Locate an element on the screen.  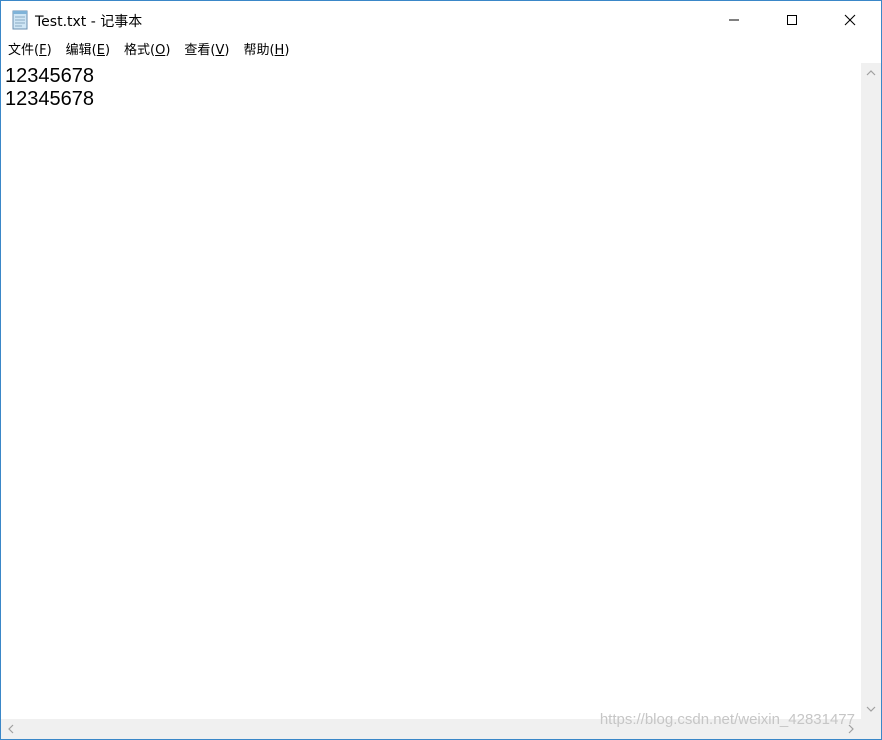
maximize-button is located at coordinates (792, 20).